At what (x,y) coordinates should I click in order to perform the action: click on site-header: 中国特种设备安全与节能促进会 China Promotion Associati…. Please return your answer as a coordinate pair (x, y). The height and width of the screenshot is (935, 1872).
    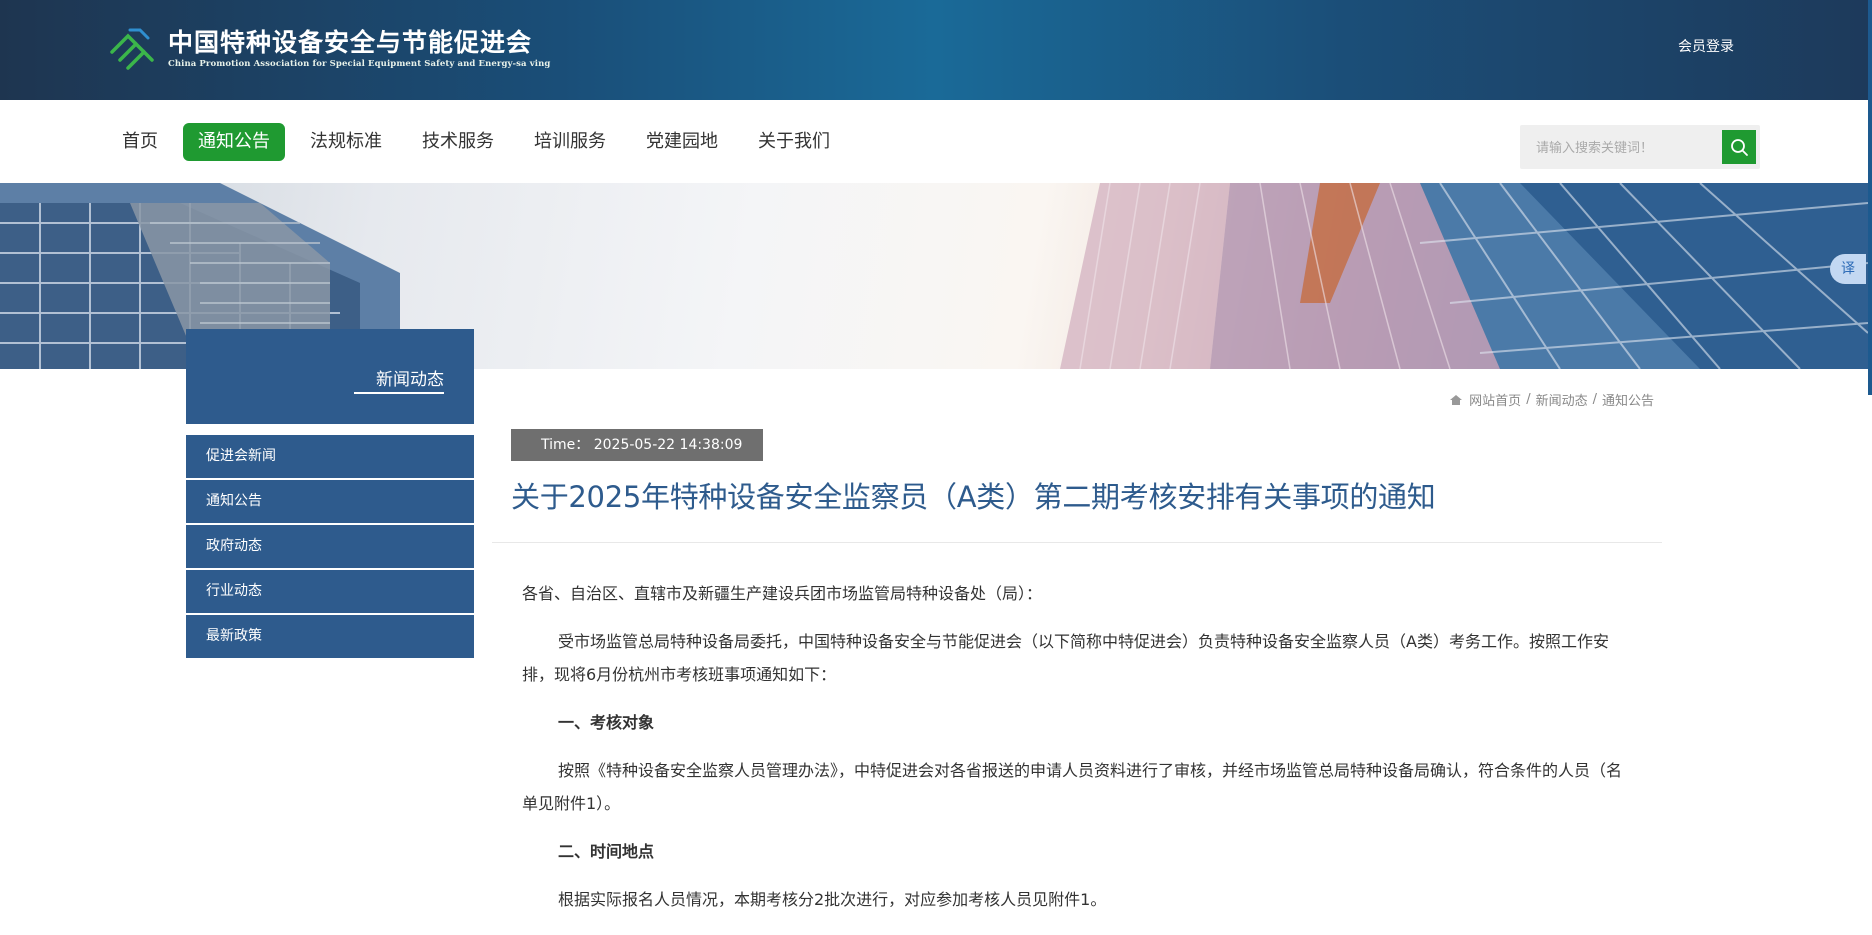
    Looking at the image, I should click on (934, 50).